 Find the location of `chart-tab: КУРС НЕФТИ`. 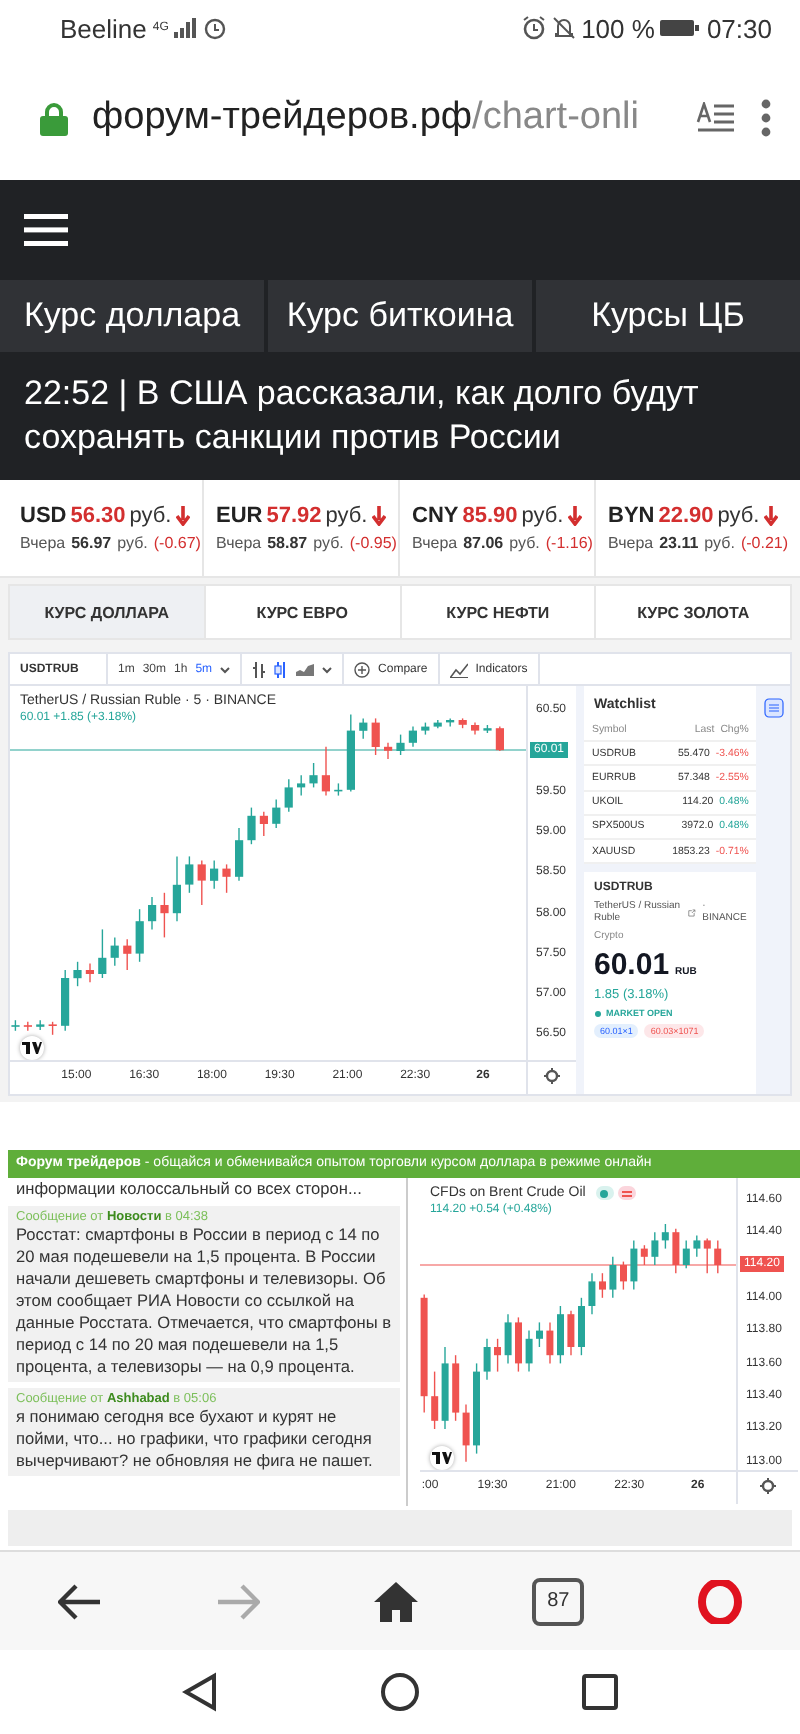

chart-tab: КУРС НЕФТИ is located at coordinates (498, 612).